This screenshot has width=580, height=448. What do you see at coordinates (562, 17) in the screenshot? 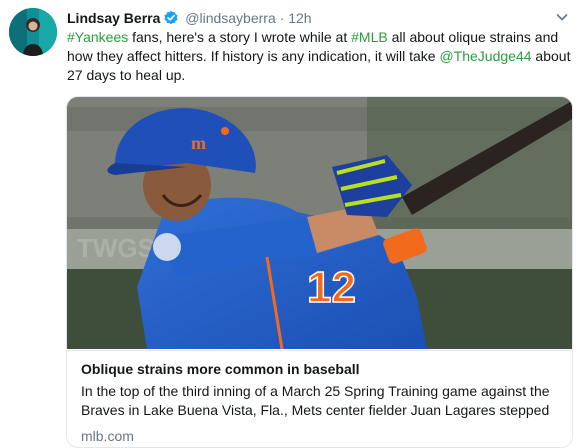
I see `chevron-down-icon` at bounding box center [562, 17].